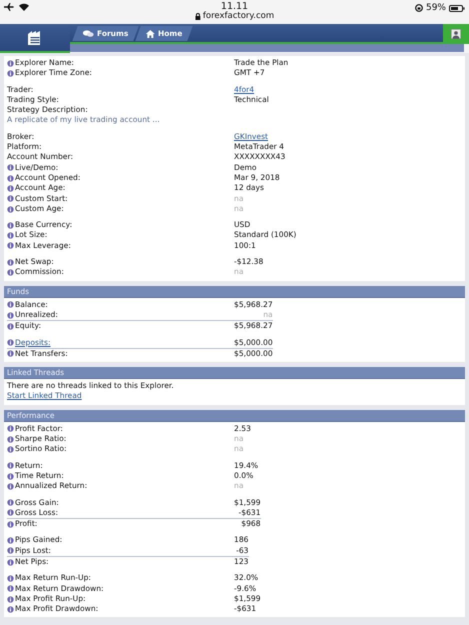 The width and height of the screenshot is (469, 625). What do you see at coordinates (9, 7) in the screenshot?
I see `airplane-icon` at bounding box center [9, 7].